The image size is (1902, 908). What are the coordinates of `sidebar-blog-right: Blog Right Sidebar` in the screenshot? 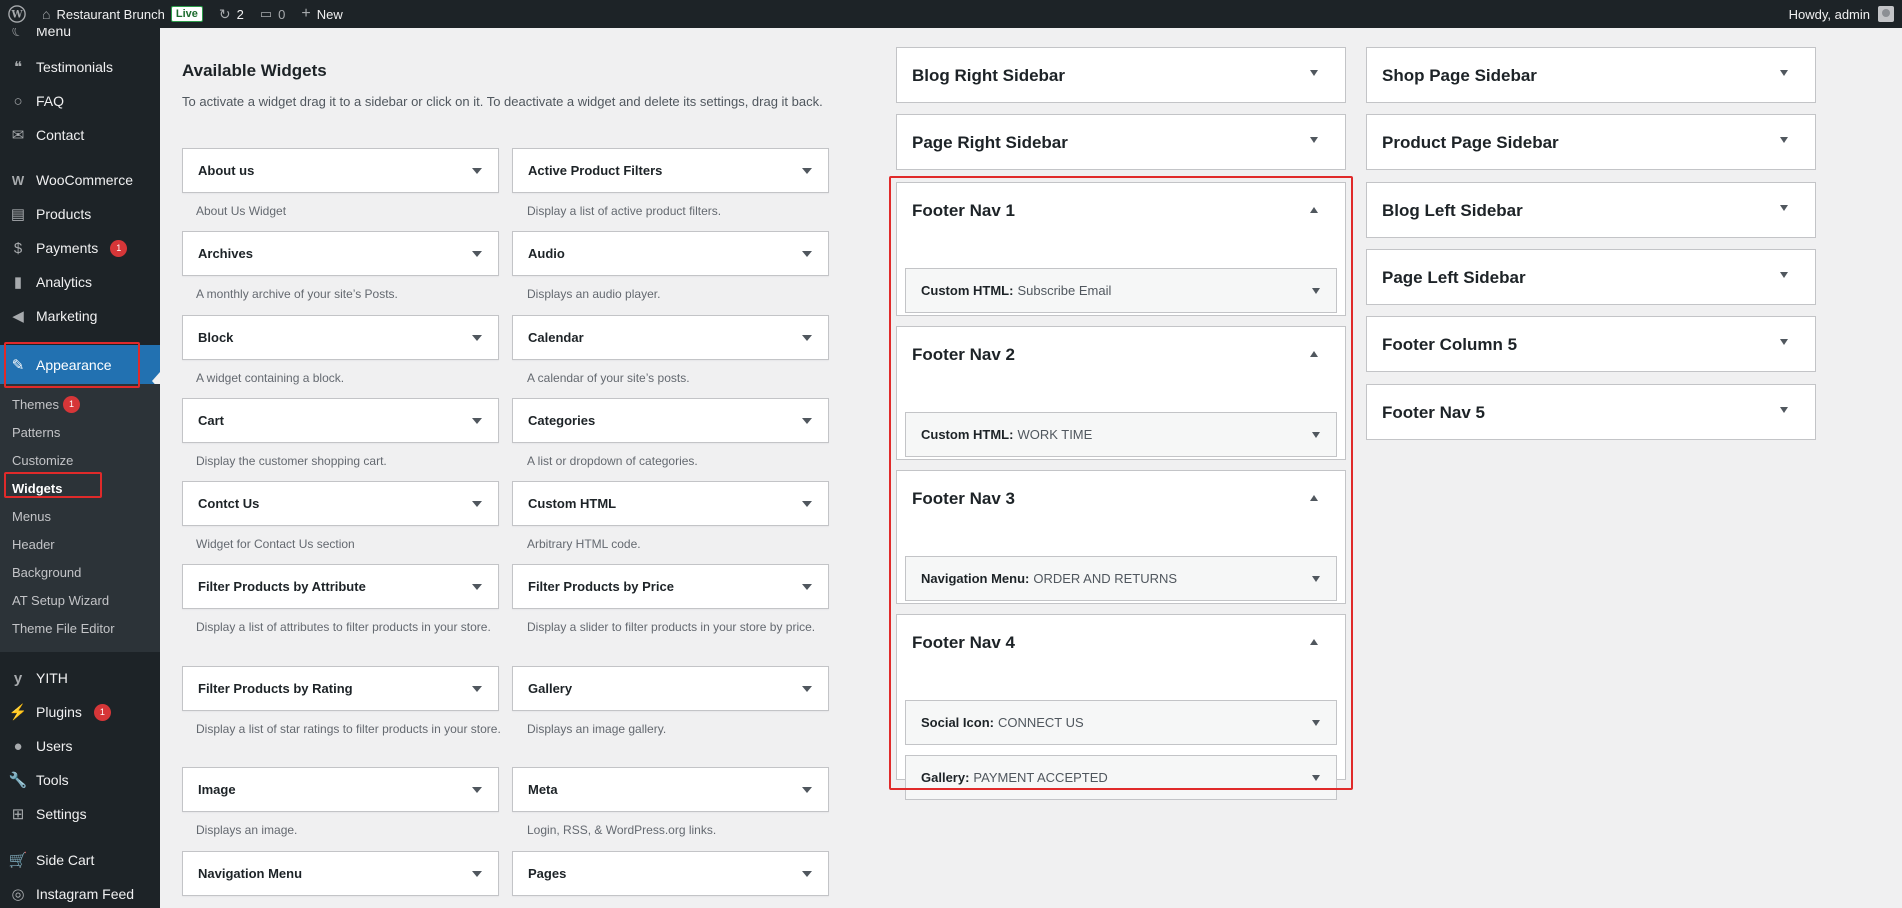 It's located at (1121, 75).